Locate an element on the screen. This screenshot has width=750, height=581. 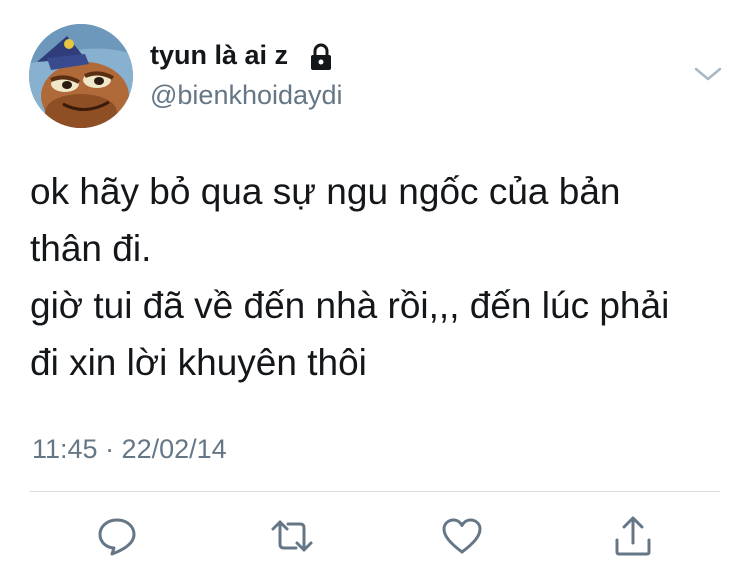
retweet-icon is located at coordinates (292, 536).